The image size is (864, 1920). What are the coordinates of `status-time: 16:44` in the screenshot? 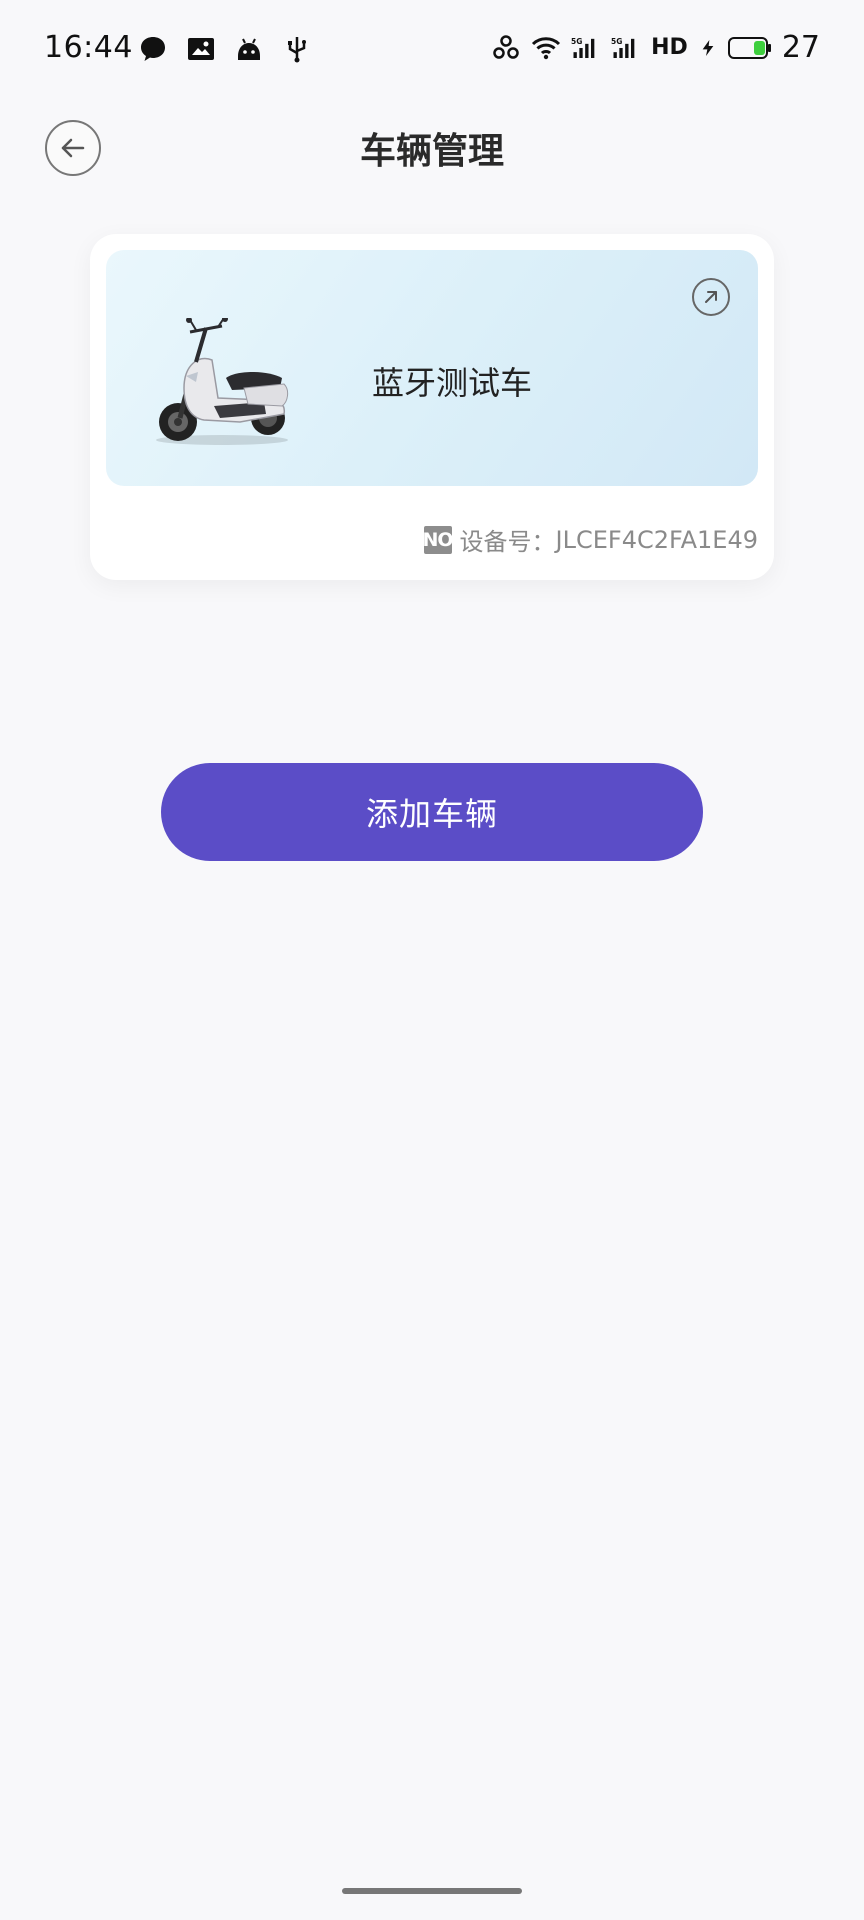 It's located at (88, 47).